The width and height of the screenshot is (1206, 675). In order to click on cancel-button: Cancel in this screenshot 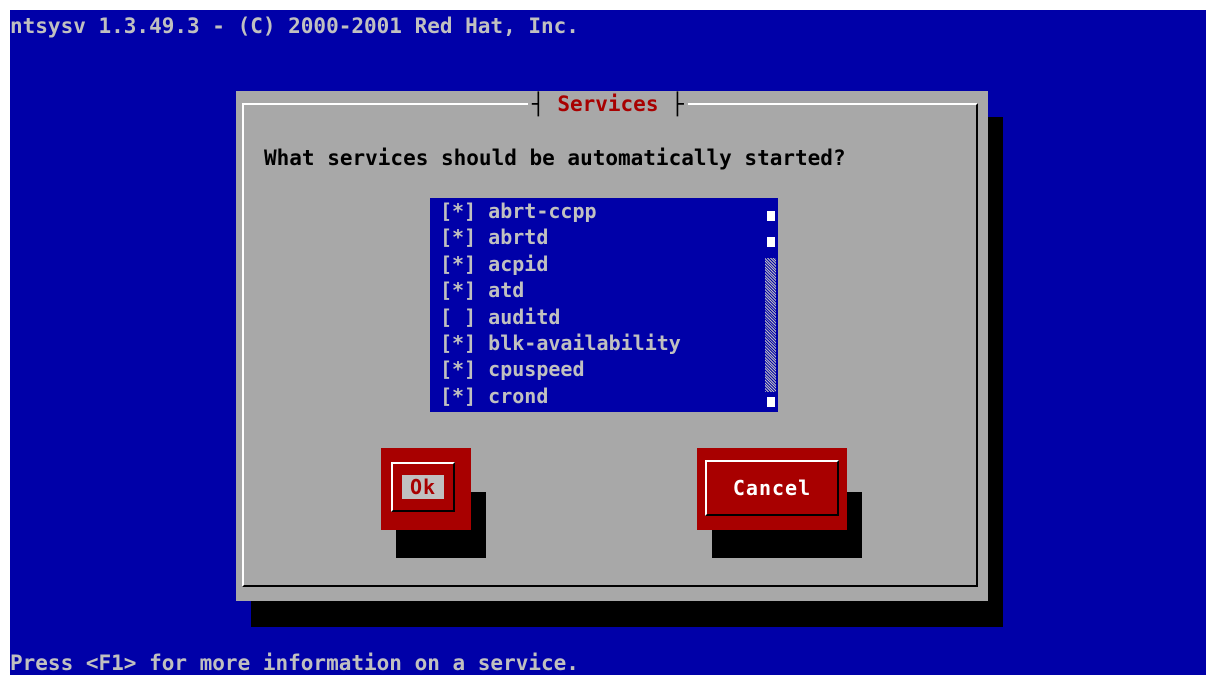, I will do `click(772, 489)`.